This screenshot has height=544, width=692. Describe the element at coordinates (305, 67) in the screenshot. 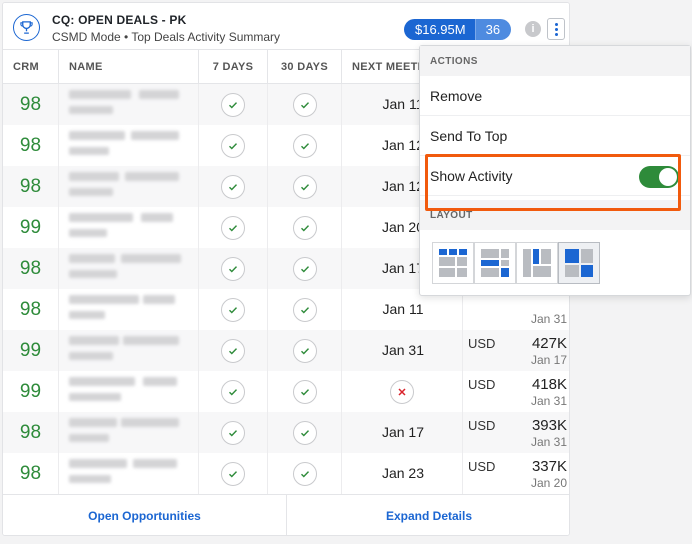

I see `col-30-days: 30 DAYS` at that location.